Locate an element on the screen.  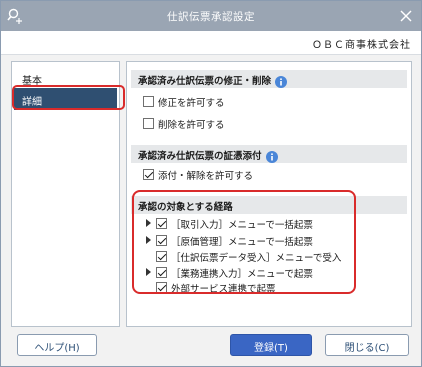
company-bar: ＯＢＣ商事株式会社 is located at coordinates (211, 43).